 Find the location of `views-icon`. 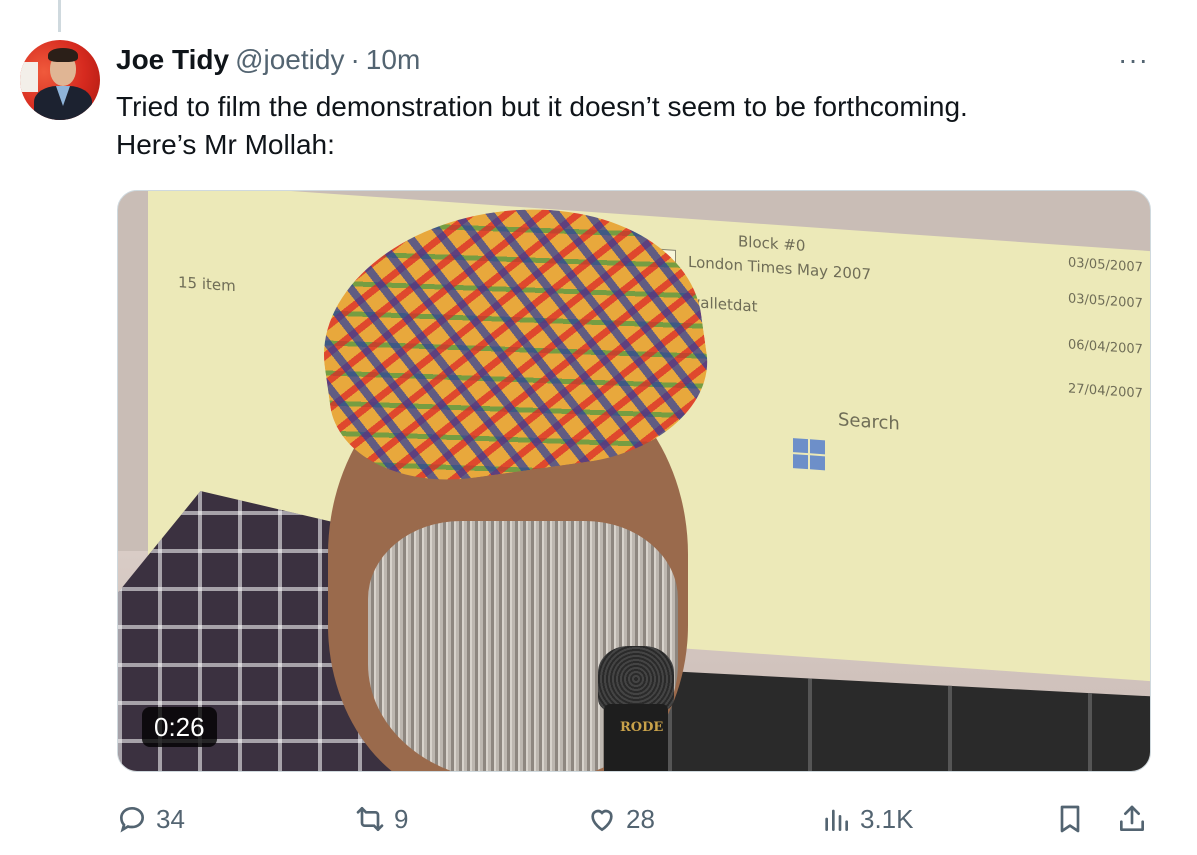

views-icon is located at coordinates (836, 820).